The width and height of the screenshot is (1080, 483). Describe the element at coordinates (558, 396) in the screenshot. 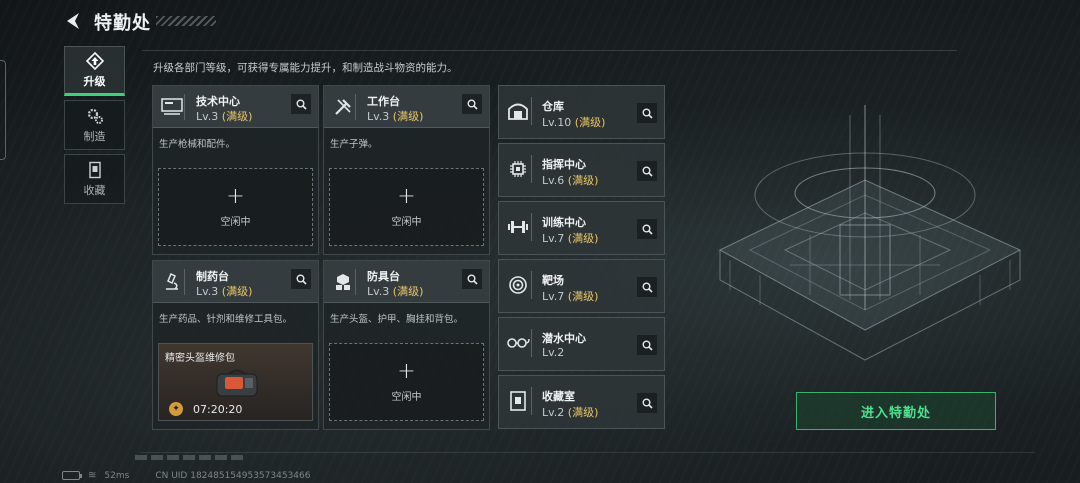

I see `facility-name: 收藏室` at that location.